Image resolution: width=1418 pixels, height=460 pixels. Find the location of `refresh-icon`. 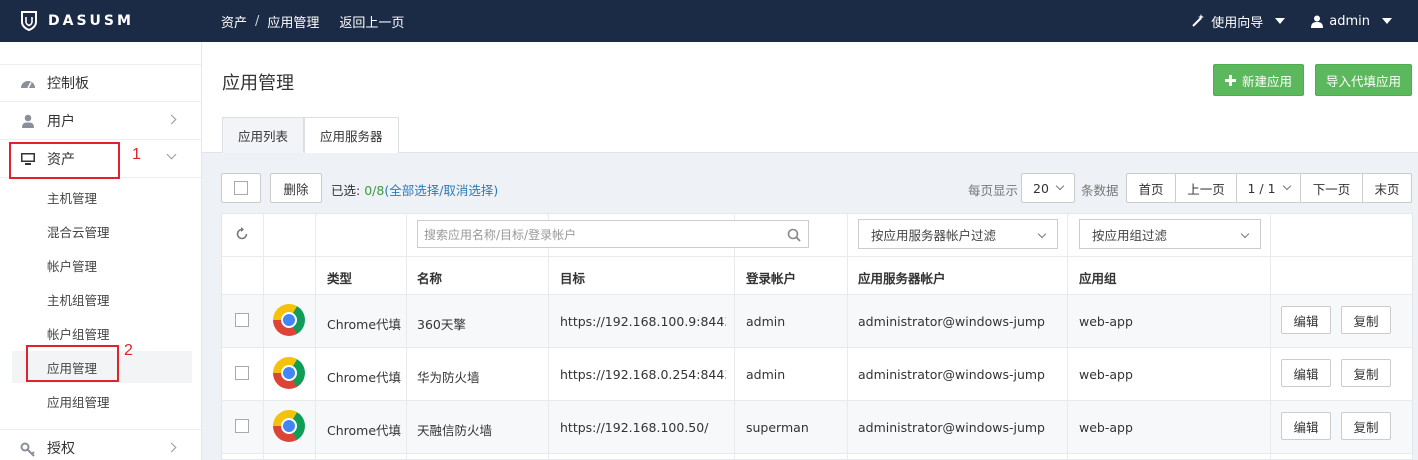

refresh-icon is located at coordinates (242, 234).